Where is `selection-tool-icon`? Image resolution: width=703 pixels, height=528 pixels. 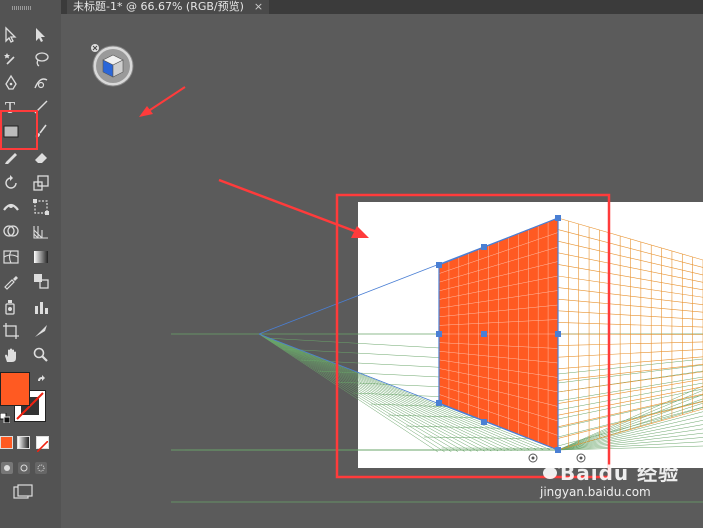 selection-tool-icon is located at coordinates (11, 35).